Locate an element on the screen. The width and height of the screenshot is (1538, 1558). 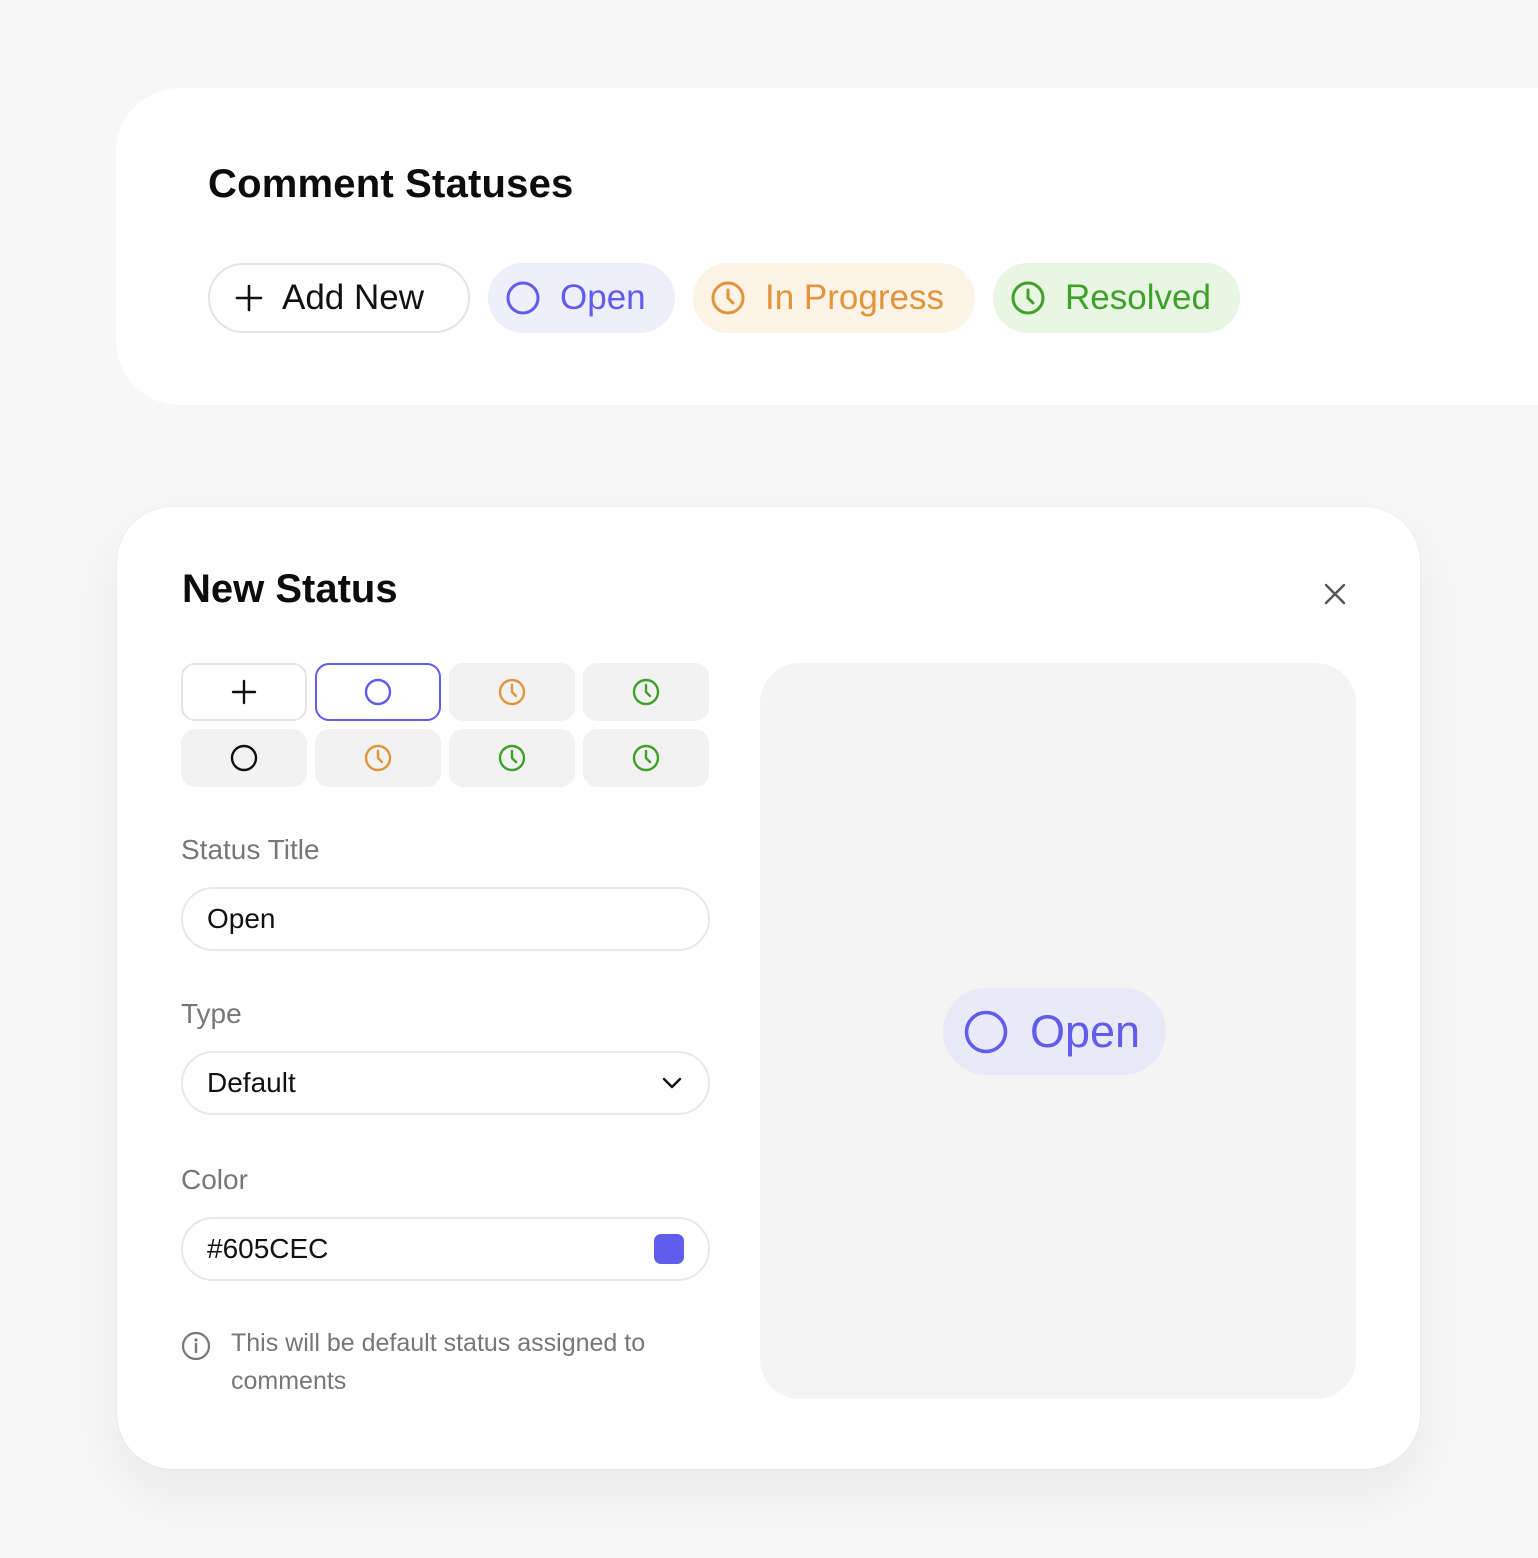
status-chip-resolved: Resolved is located at coordinates (1116, 298).